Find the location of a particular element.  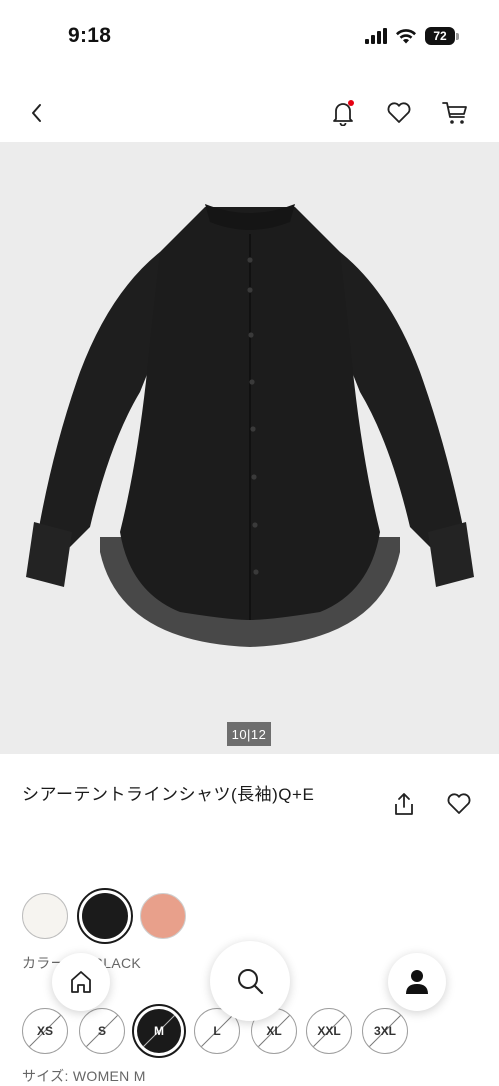

account-icon is located at coordinates (417, 982).